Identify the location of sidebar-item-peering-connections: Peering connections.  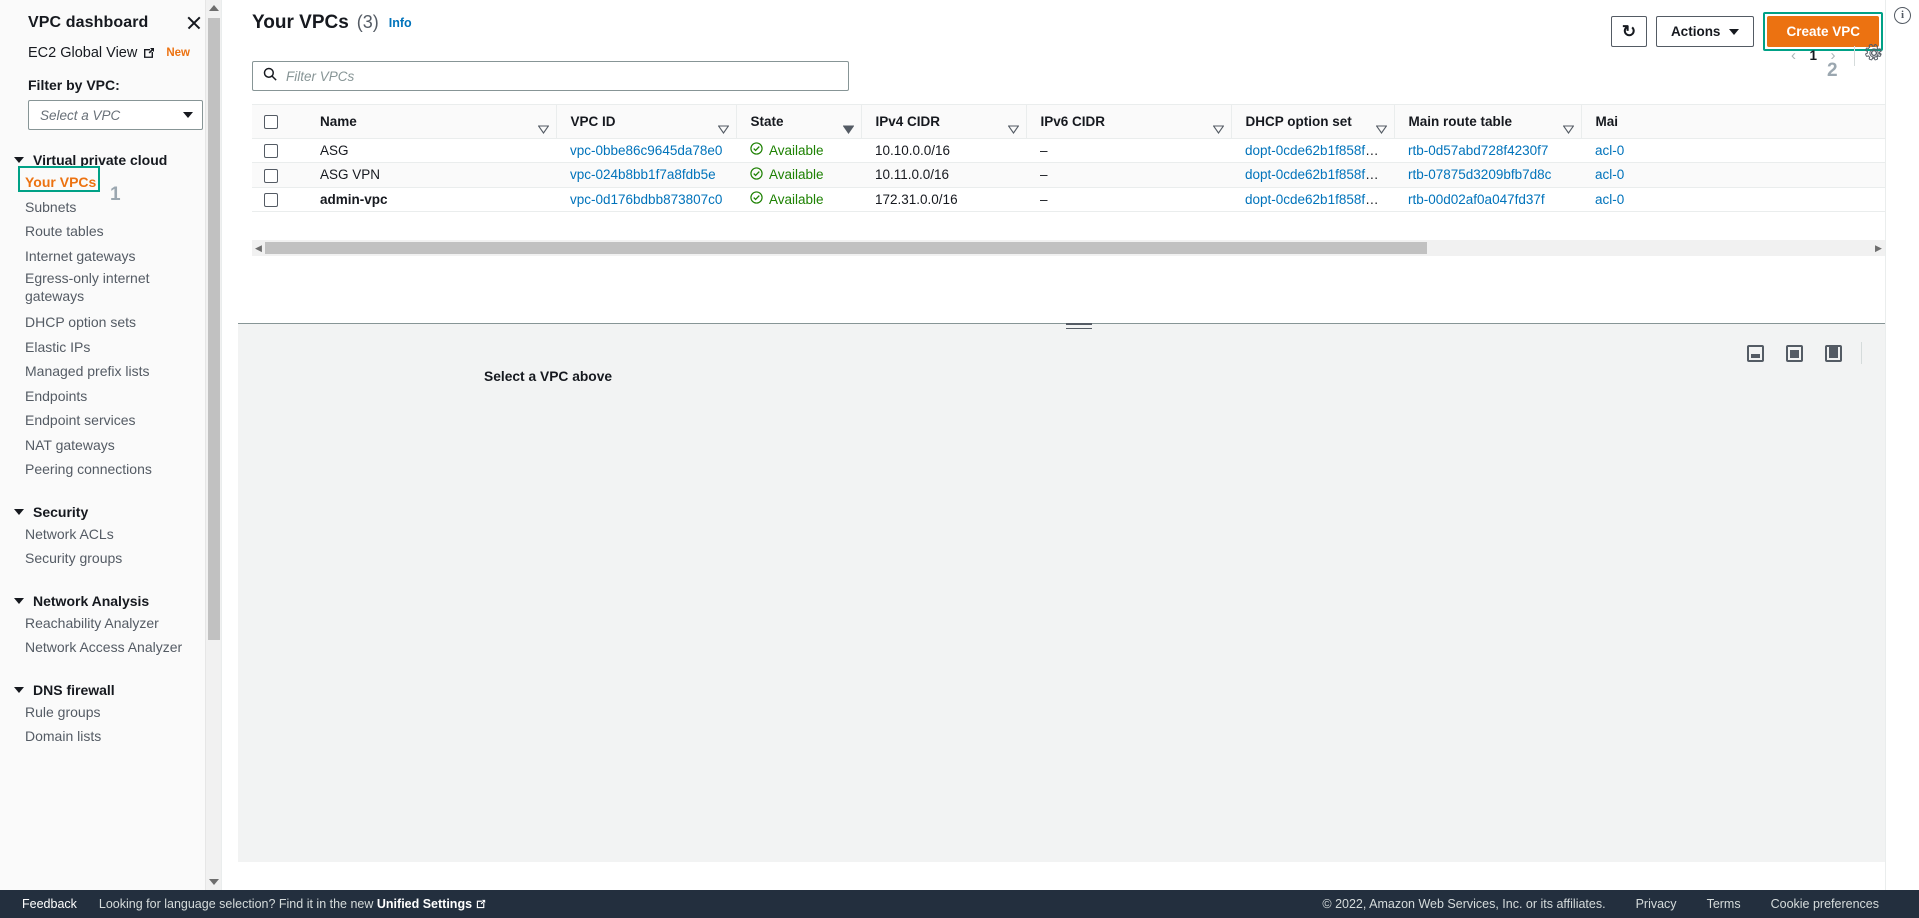
(110, 469).